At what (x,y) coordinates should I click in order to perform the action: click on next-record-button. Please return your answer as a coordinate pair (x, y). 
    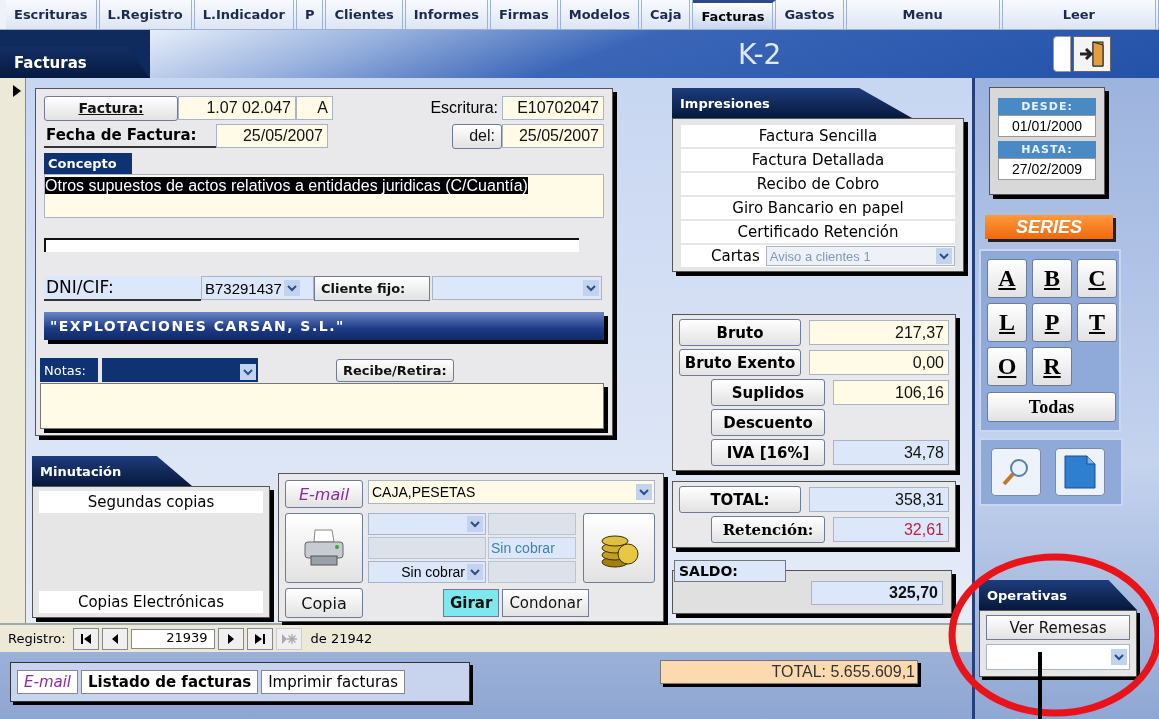
    Looking at the image, I should click on (230, 638).